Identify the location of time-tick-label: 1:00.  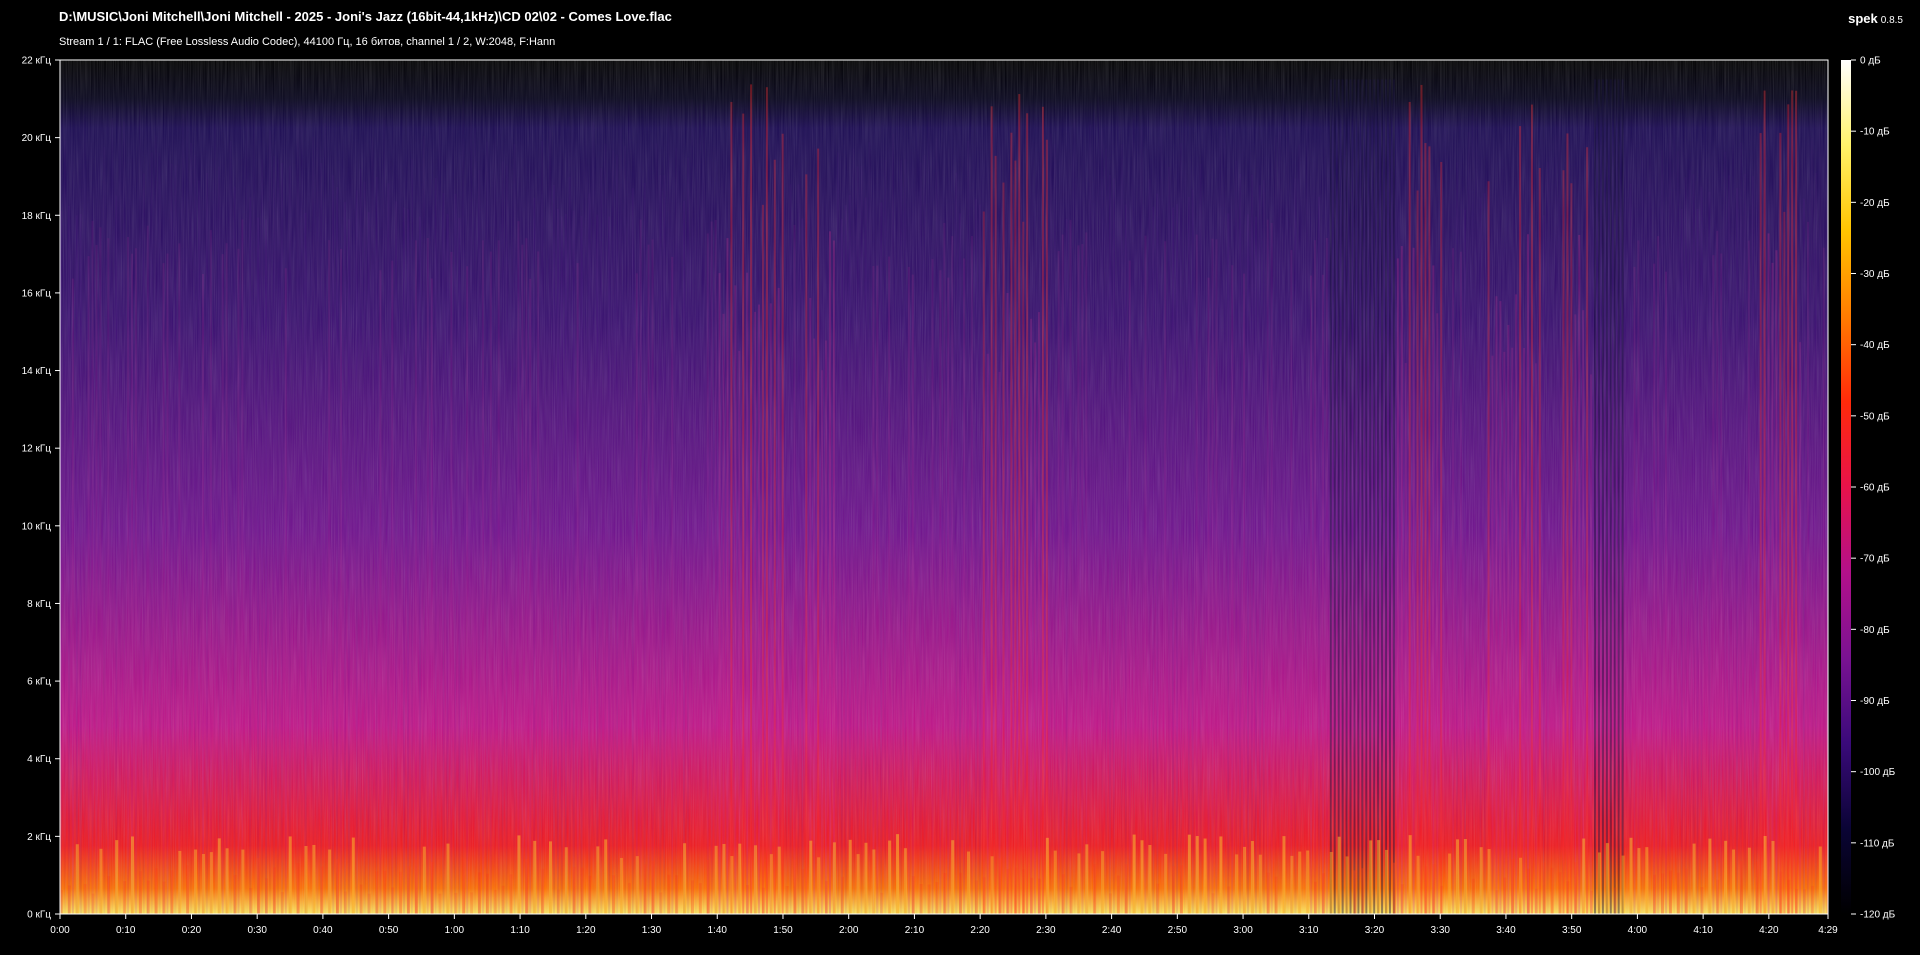
(455, 930).